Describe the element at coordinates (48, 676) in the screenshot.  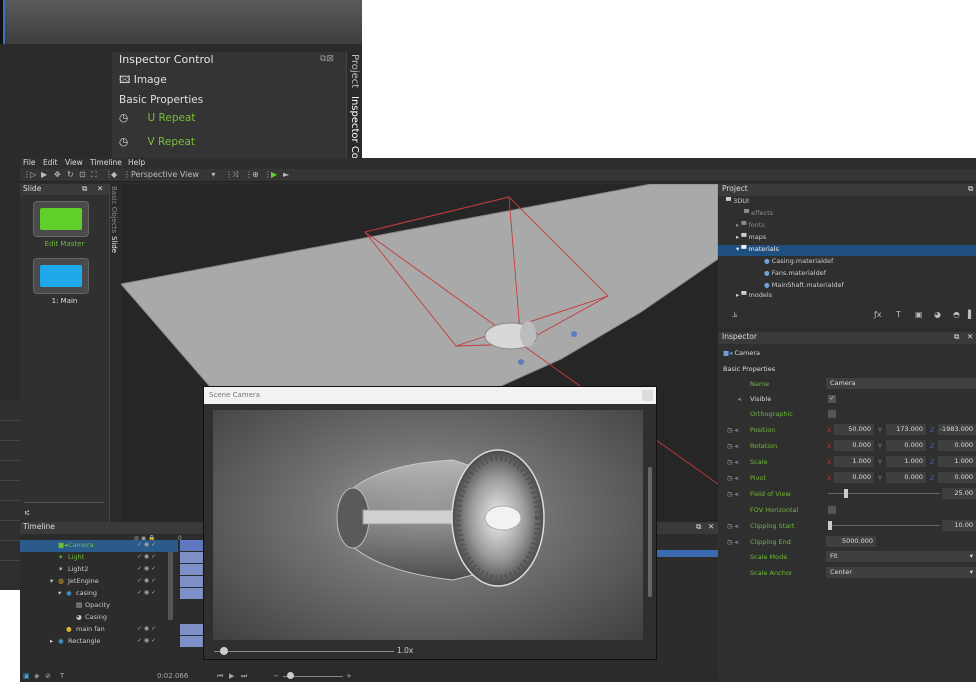
I see `delete-icon: ⊘` at that location.